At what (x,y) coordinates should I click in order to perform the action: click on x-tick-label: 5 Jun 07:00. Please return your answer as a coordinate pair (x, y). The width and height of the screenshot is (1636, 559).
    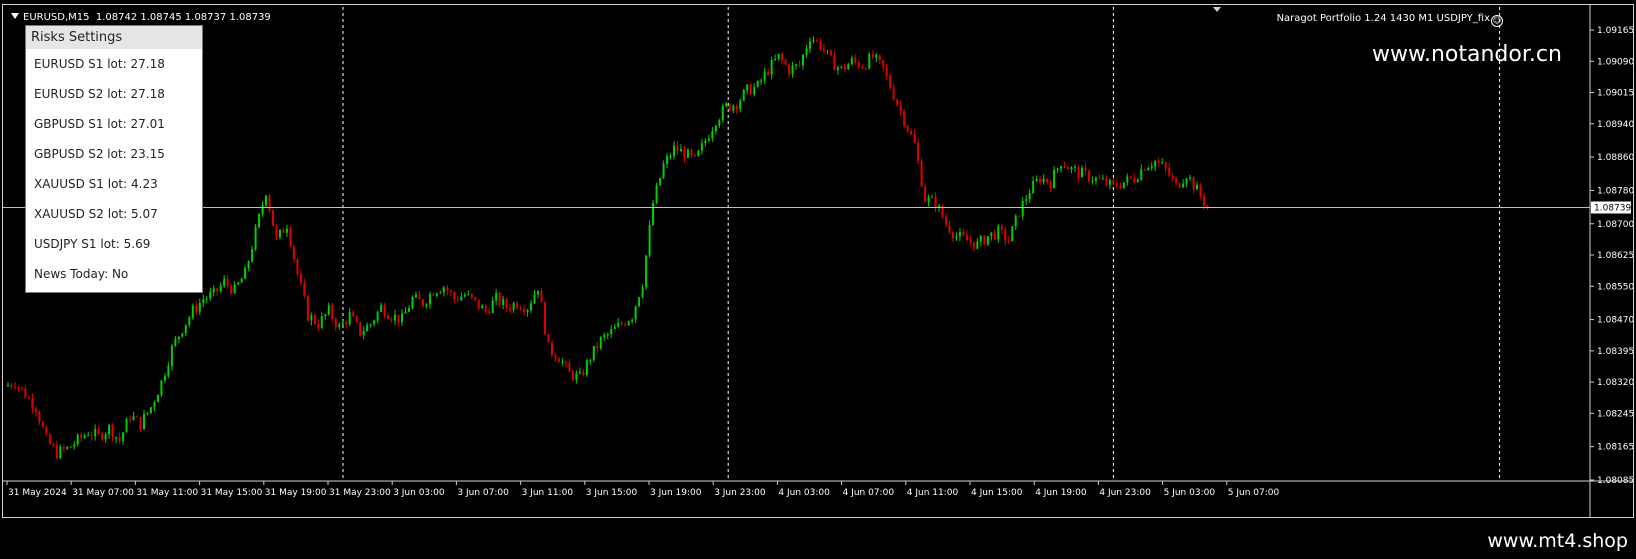
    Looking at the image, I should click on (1254, 493).